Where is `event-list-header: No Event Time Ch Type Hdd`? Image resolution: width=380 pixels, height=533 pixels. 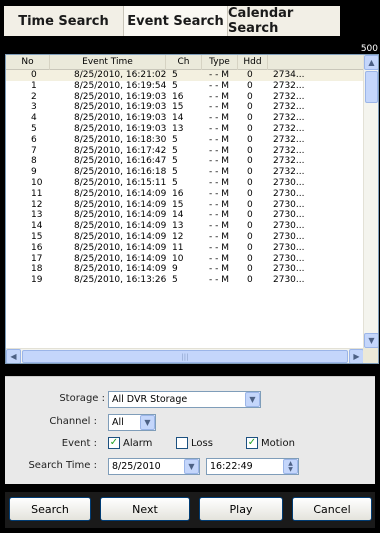 event-list-header: No Event Time Ch Type Hdd is located at coordinates (185, 62).